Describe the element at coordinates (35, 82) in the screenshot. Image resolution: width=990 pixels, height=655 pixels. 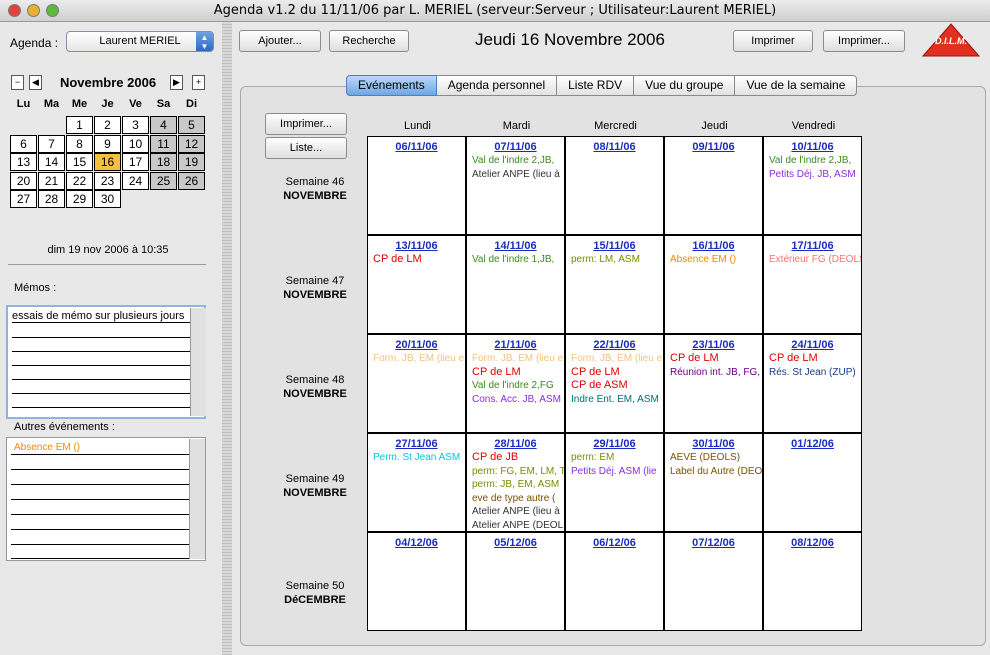
I see `prev-month-button: ◀` at that location.